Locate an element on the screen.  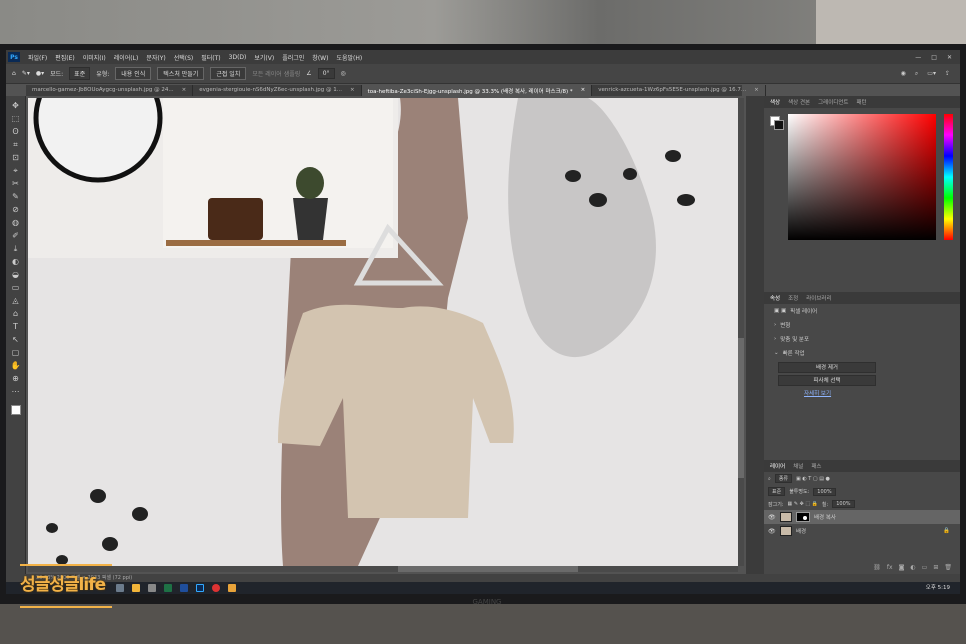
menu-image: 이미지(I) is located at coordinates (94, 57).